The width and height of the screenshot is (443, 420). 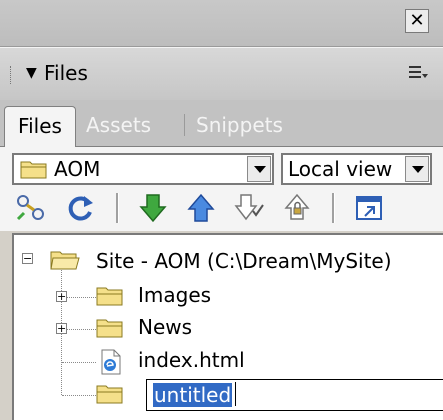 What do you see at coordinates (297, 208) in the screenshot?
I see `check-in-icon` at bounding box center [297, 208].